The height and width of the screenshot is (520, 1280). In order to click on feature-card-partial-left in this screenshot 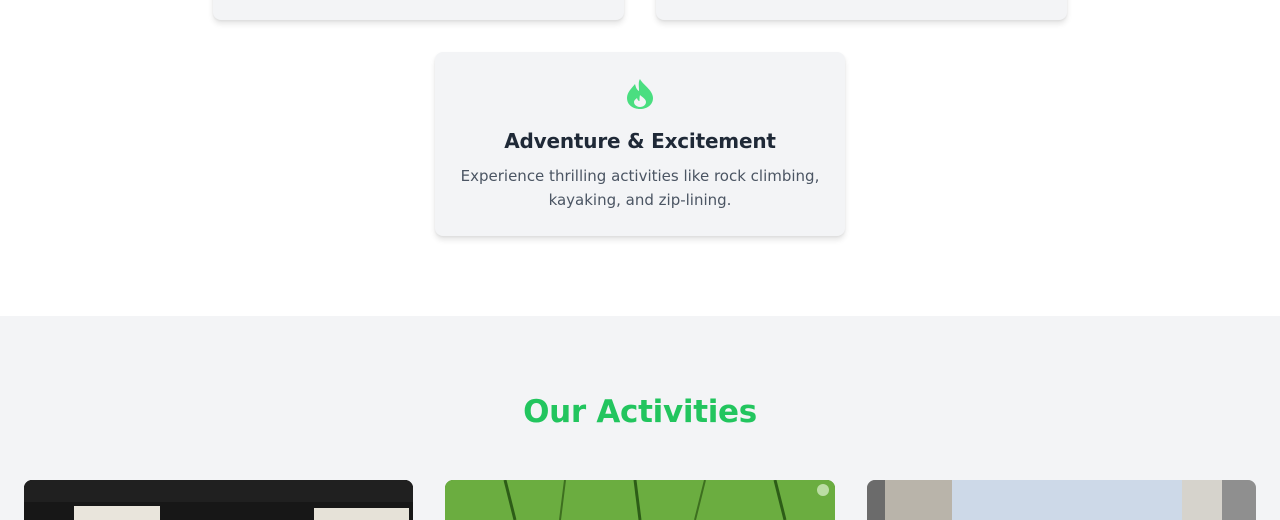, I will do `click(418, 10)`.